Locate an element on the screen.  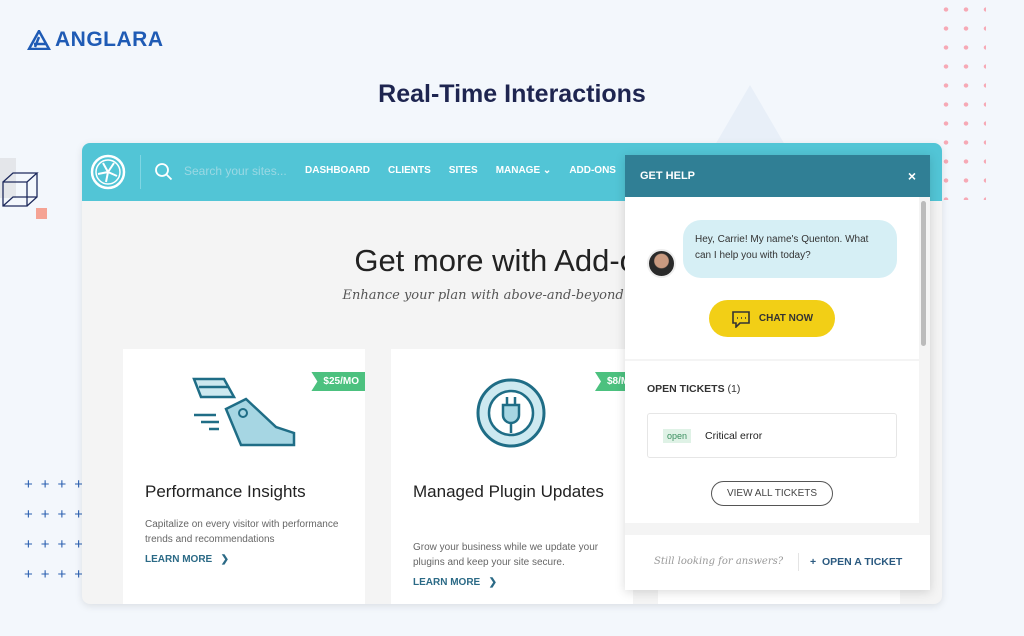
open-tickets-count: (1) is located at coordinates (734, 389).